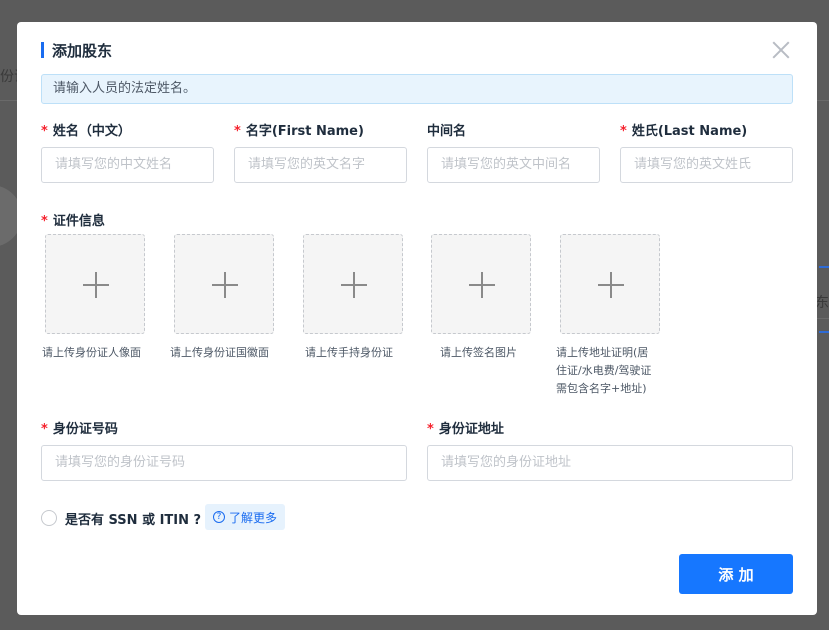 This screenshot has width=829, height=630. I want to click on upload-id-emblem, so click(224, 284).